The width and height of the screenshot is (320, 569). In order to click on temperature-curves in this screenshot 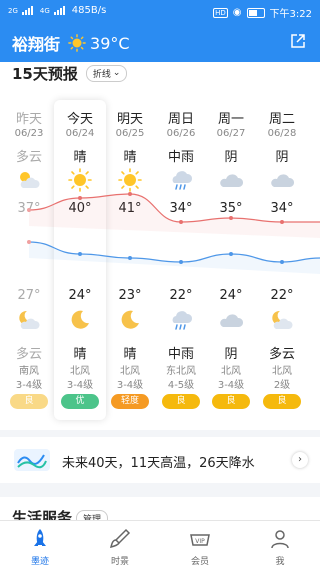, I will do `click(173, 233)`.